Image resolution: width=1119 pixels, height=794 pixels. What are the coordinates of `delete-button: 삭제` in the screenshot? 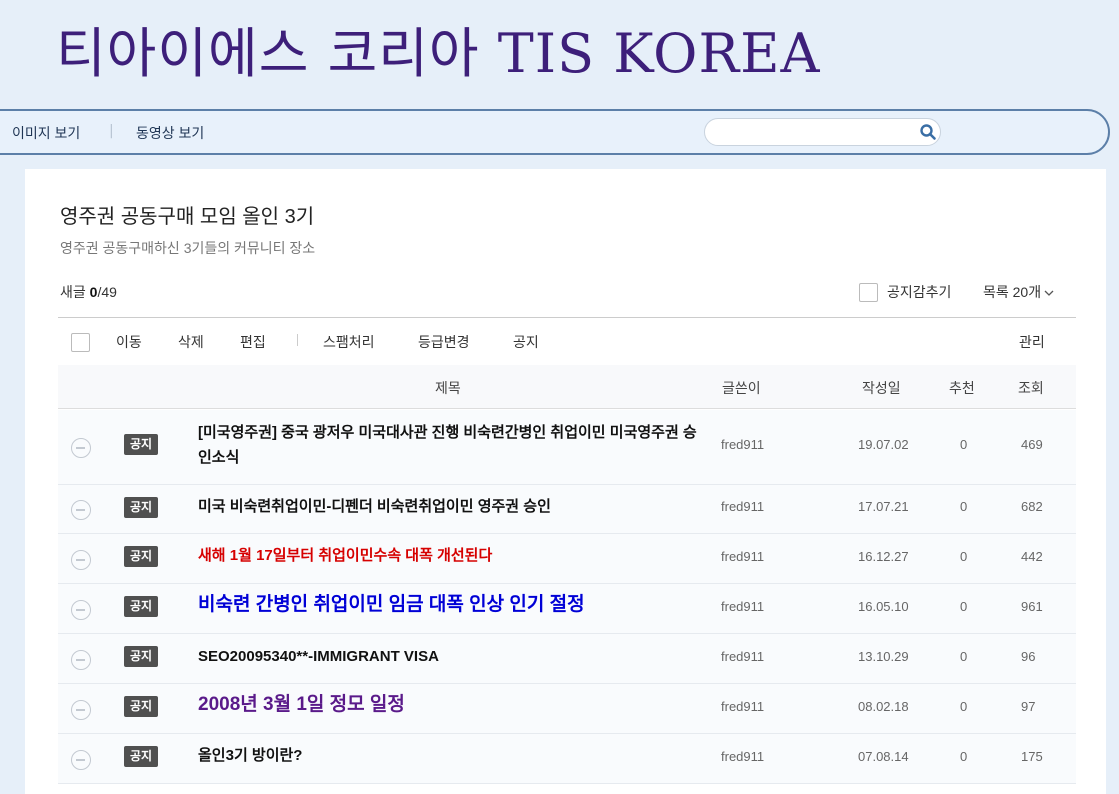 It's located at (191, 342).